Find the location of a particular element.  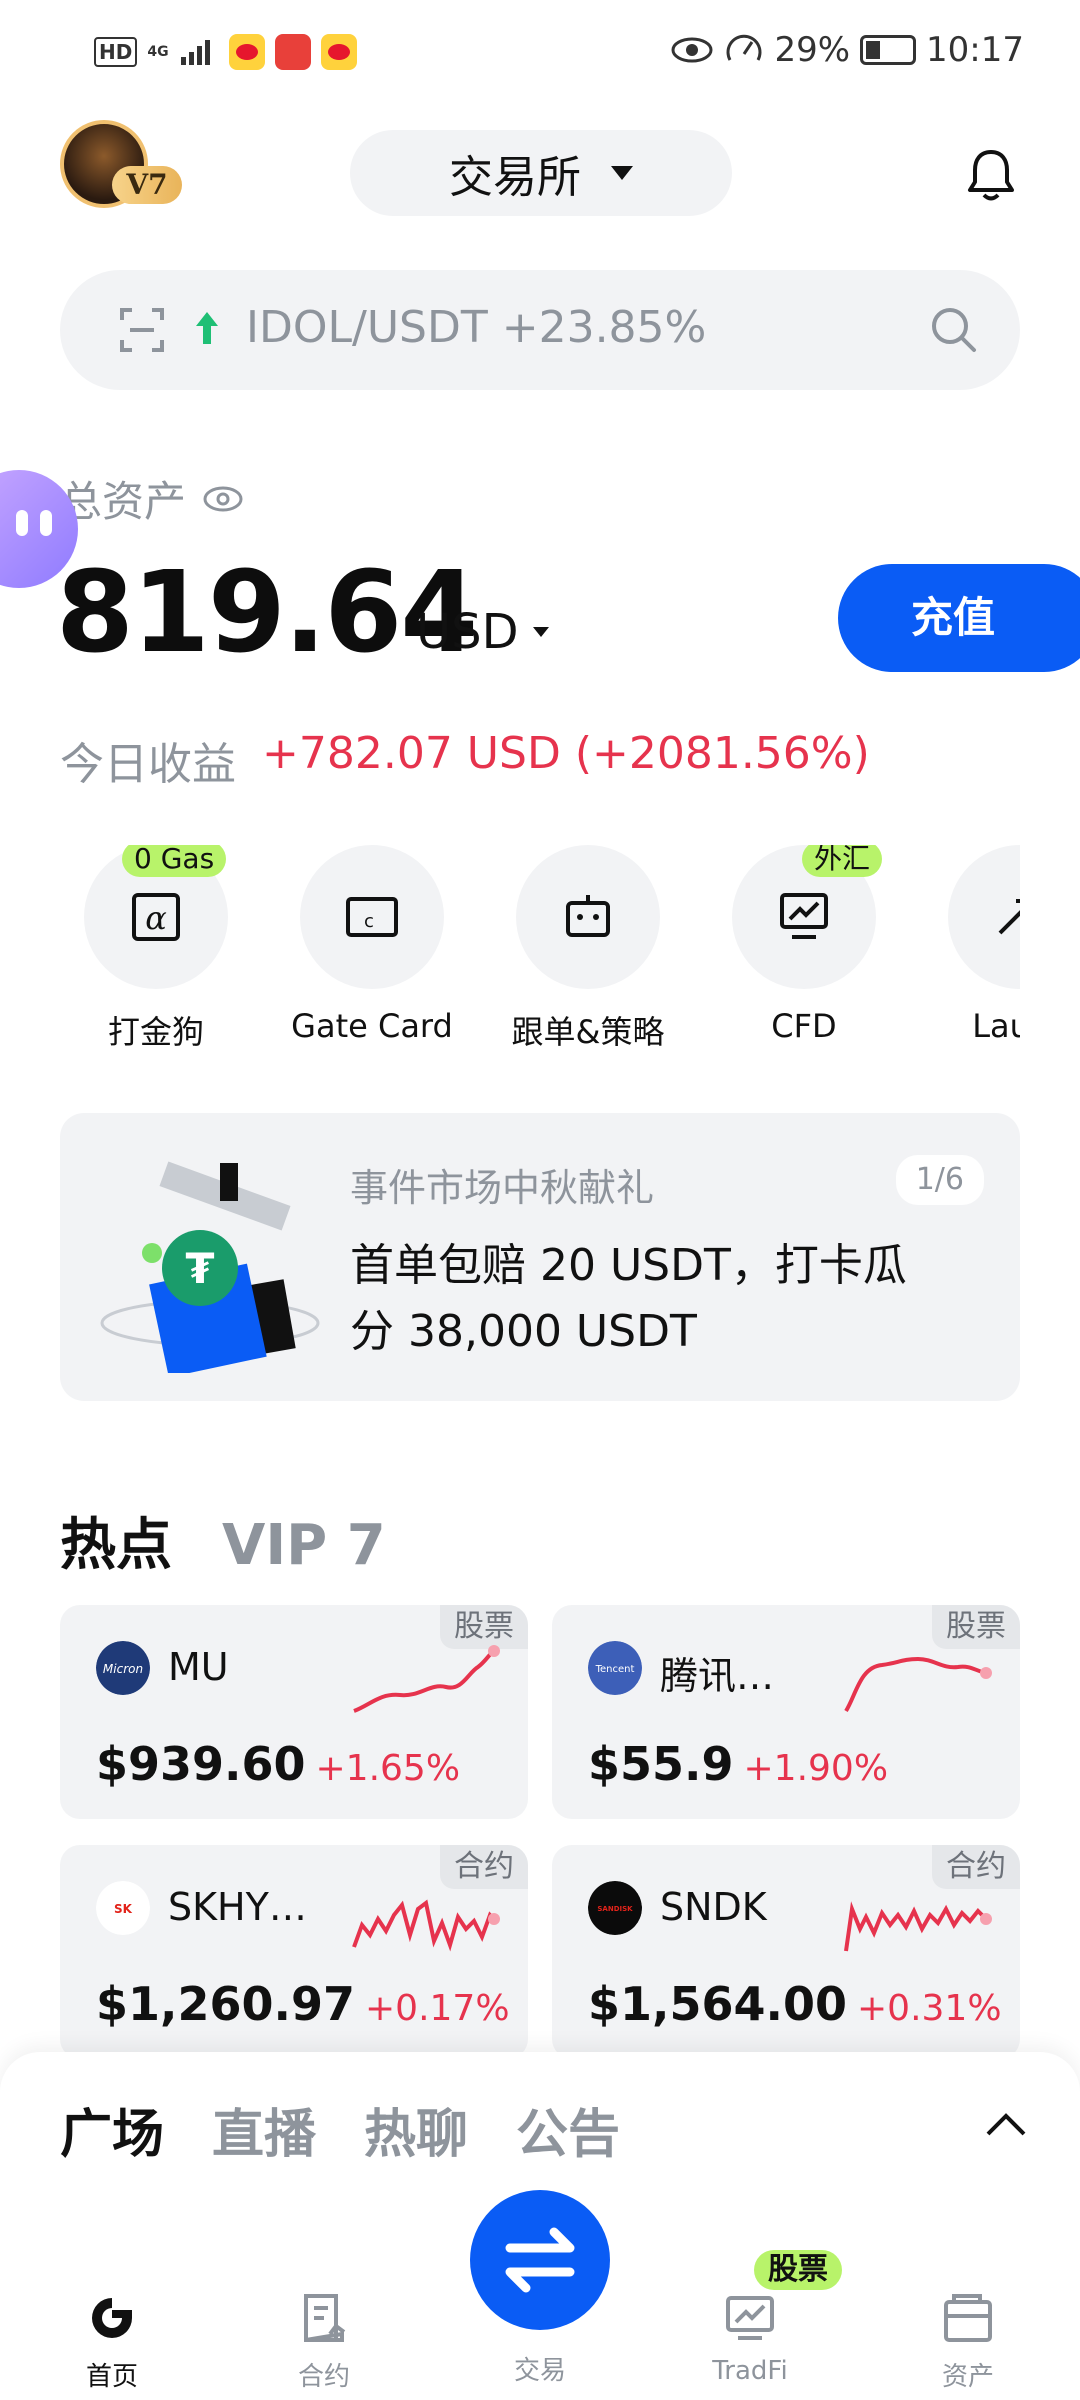

svg-text: Micron is located at coordinates (123, 1669).